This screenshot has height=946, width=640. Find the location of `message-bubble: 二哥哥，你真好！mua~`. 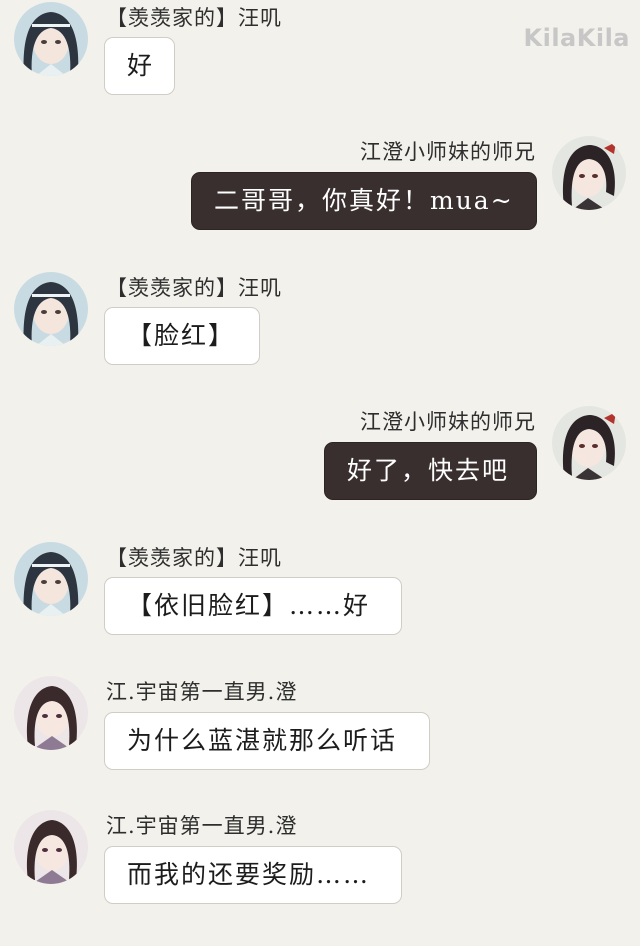

message-bubble: 二哥哥，你真好！mua~ is located at coordinates (364, 201).